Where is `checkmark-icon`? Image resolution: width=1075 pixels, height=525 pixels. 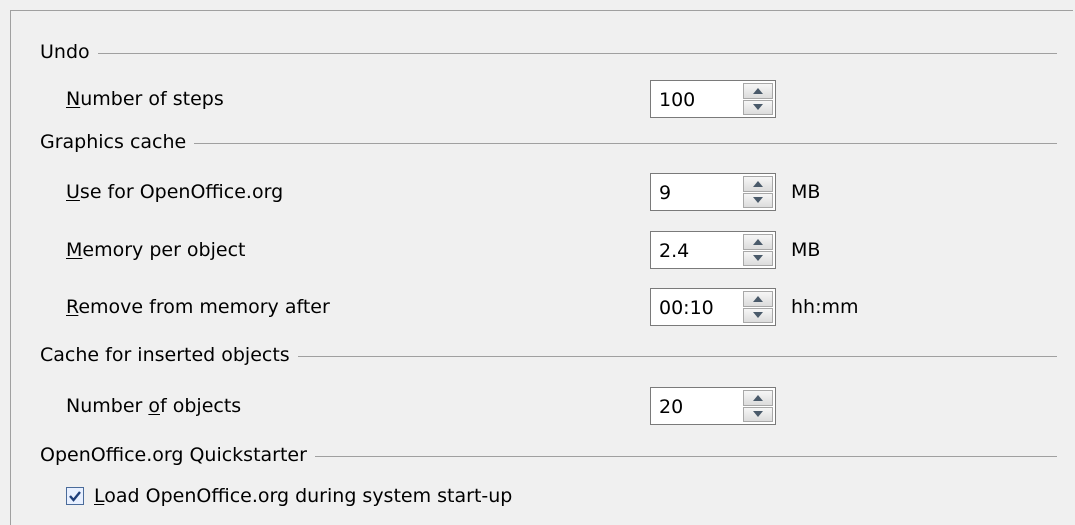
checkmark-icon is located at coordinates (75, 496).